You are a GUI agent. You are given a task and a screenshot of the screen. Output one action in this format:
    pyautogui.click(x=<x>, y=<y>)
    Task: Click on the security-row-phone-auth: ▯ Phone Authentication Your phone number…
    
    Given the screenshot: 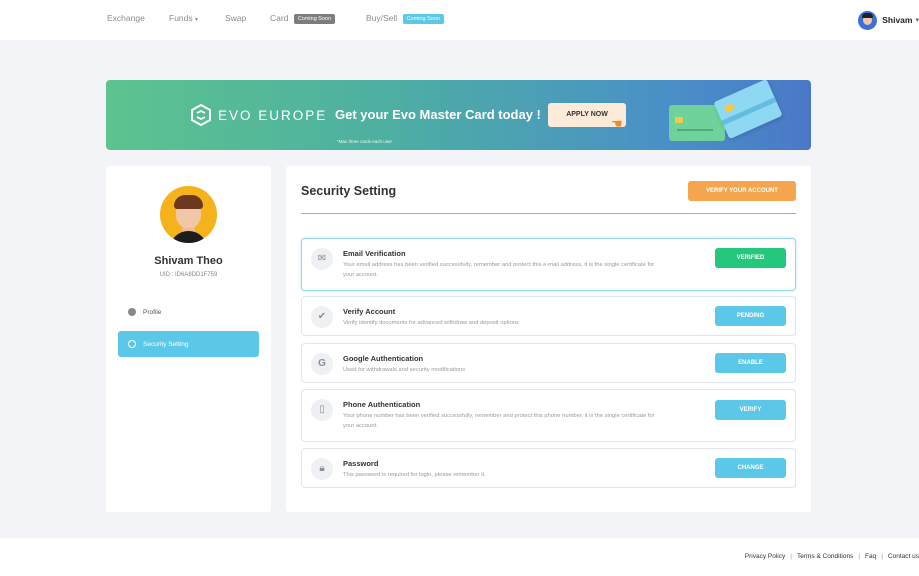 What is the action you would take?
    pyautogui.click(x=548, y=415)
    